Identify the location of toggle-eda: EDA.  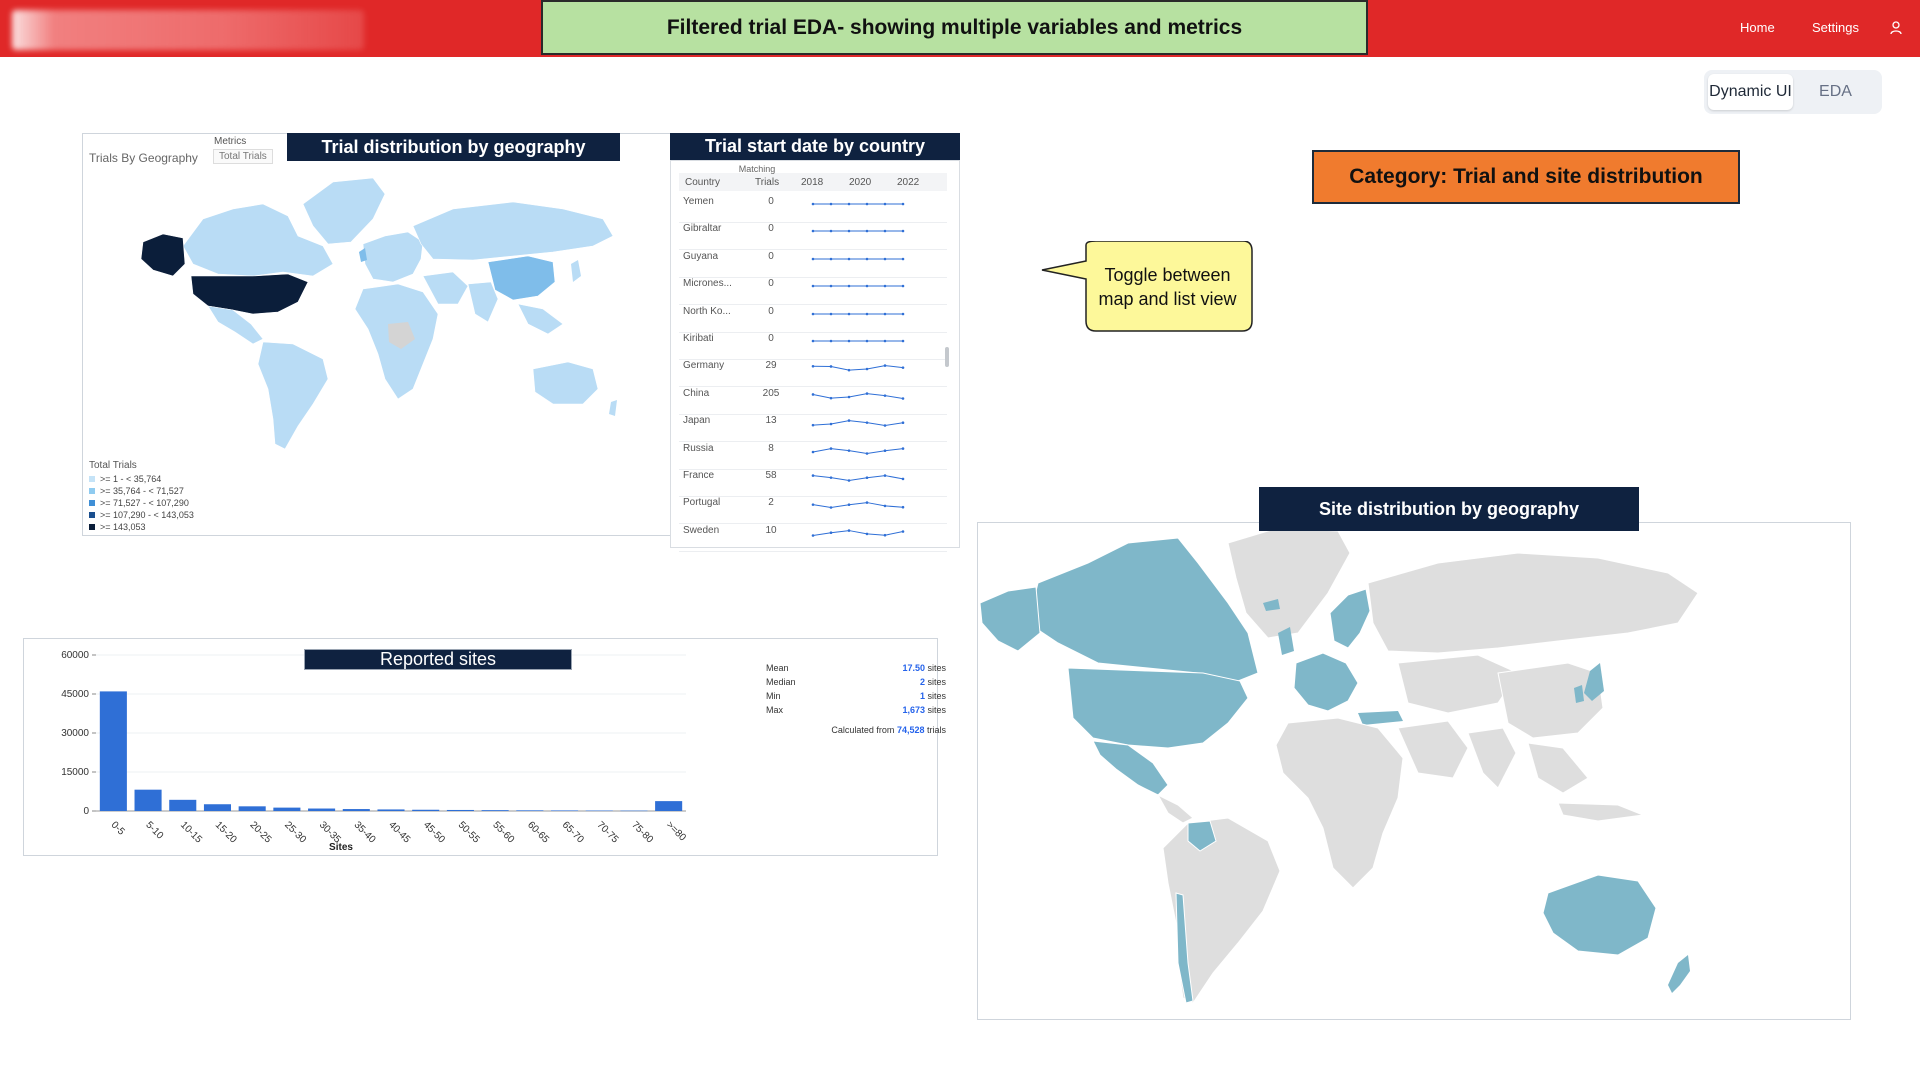
(1835, 92).